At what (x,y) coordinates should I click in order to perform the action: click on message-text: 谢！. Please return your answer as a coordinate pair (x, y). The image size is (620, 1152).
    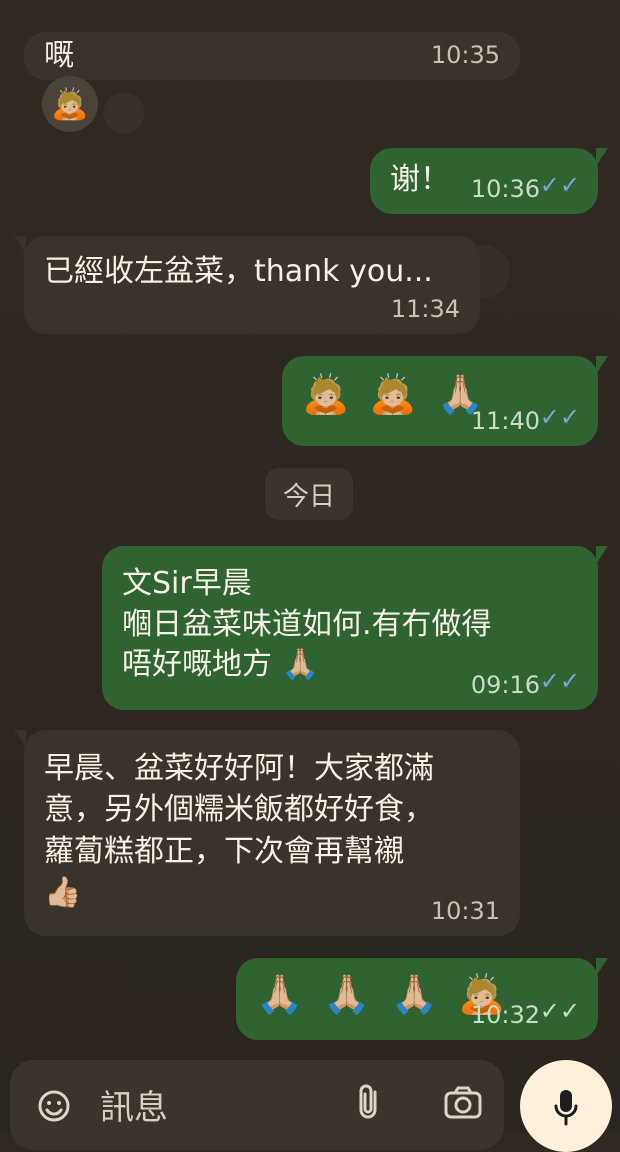
    Looking at the image, I should click on (420, 179).